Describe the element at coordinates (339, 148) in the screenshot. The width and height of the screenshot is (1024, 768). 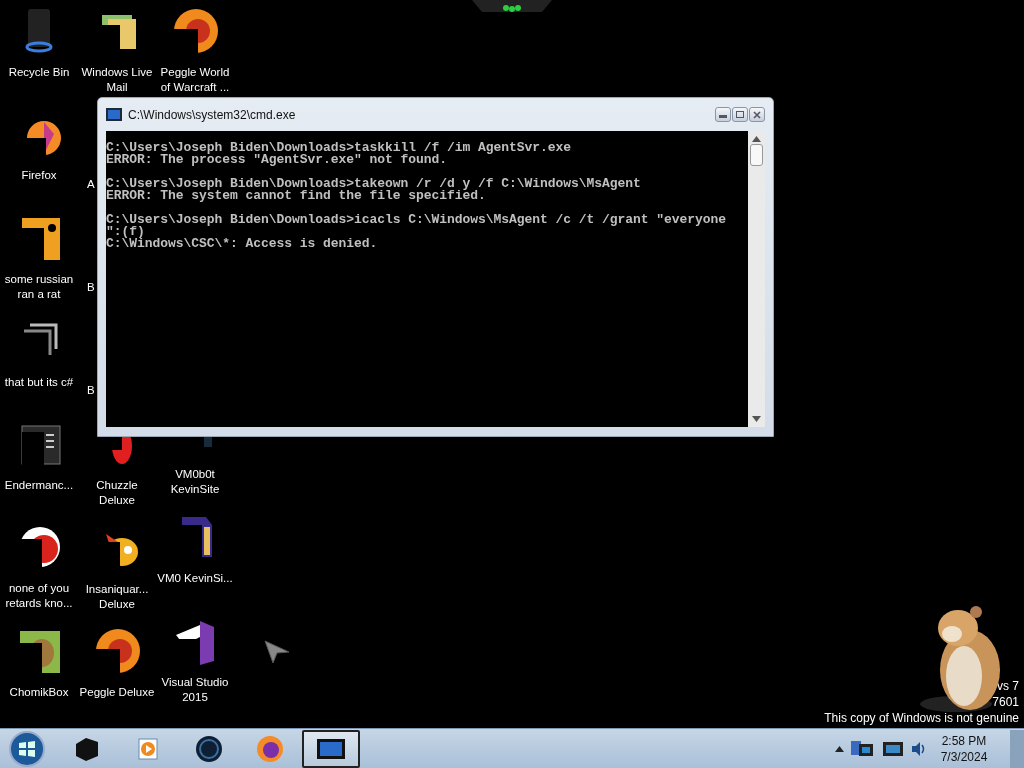
I see `console-line: C:\Users\Joseph Biden\Downloads>taskkill /f /im AgentSvr.exe` at that location.